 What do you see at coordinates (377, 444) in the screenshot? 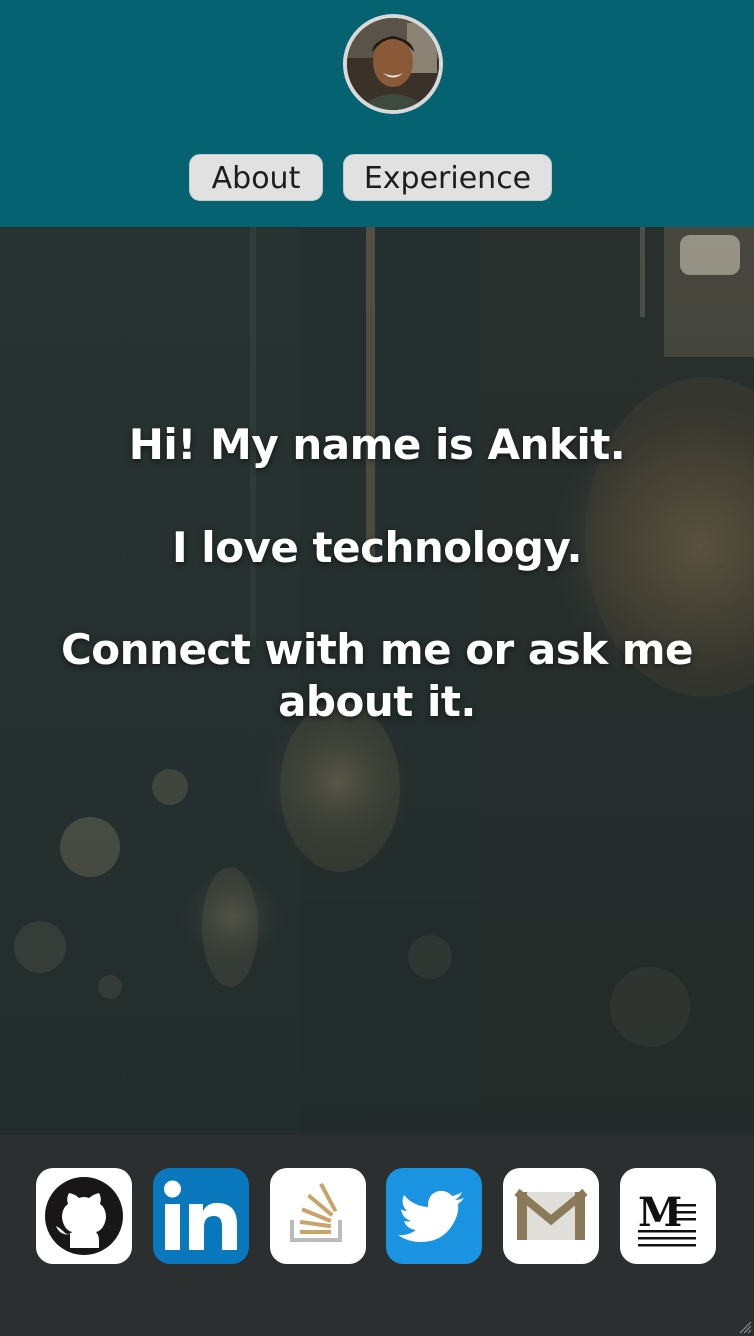
I see `hero-greeting: Hi! My name is Ankit.` at bounding box center [377, 444].